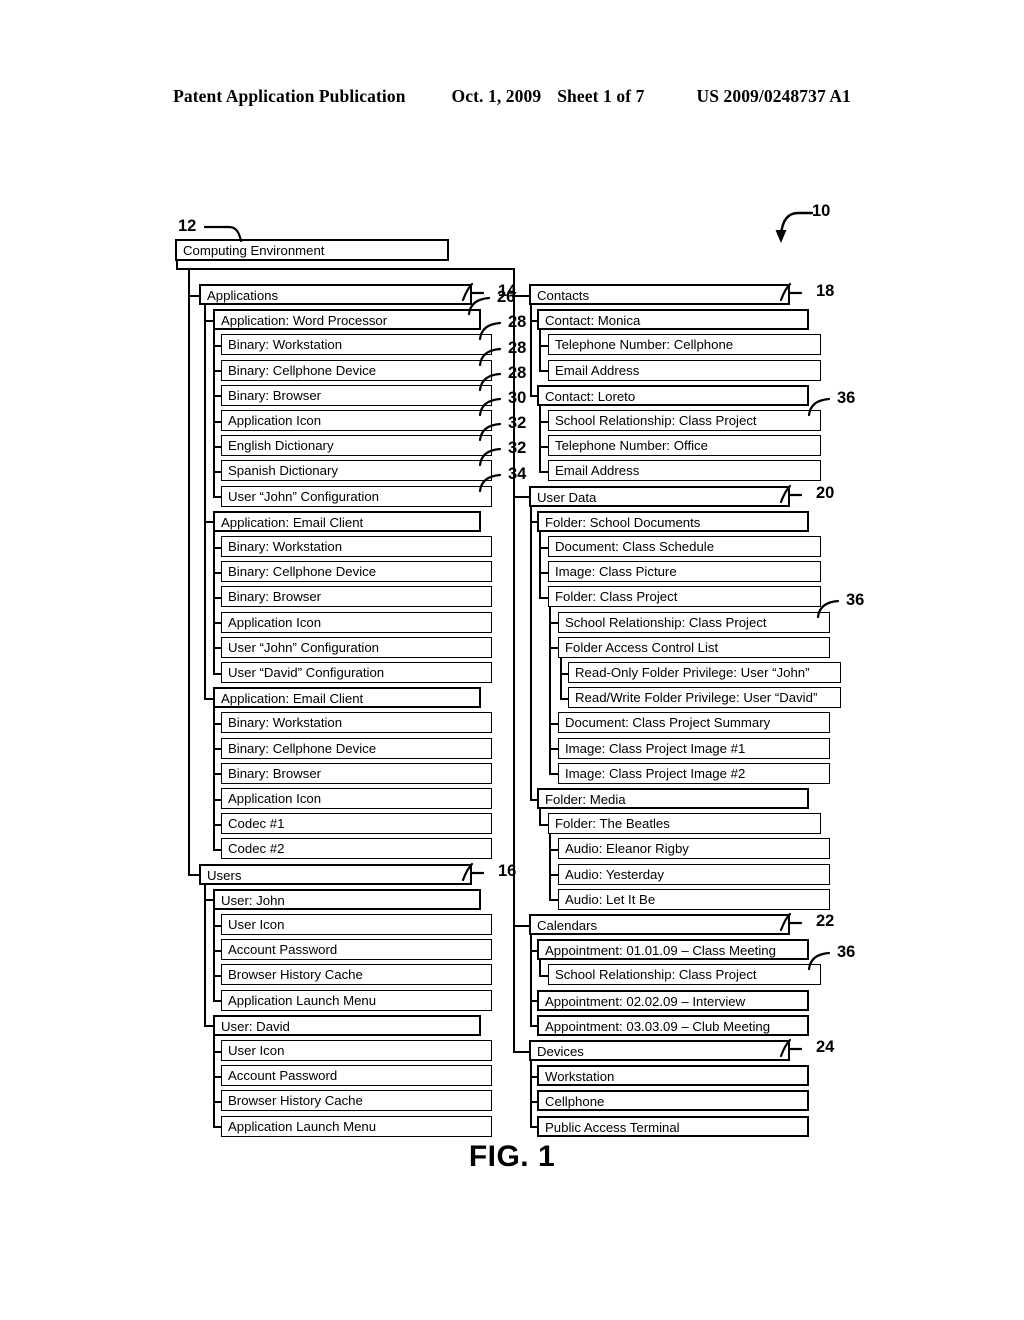 The width and height of the screenshot is (1024, 1320). What do you see at coordinates (684, 345) in the screenshot?
I see `node-telephone-number-cellphone: Telephone Number: Cellphone` at bounding box center [684, 345].